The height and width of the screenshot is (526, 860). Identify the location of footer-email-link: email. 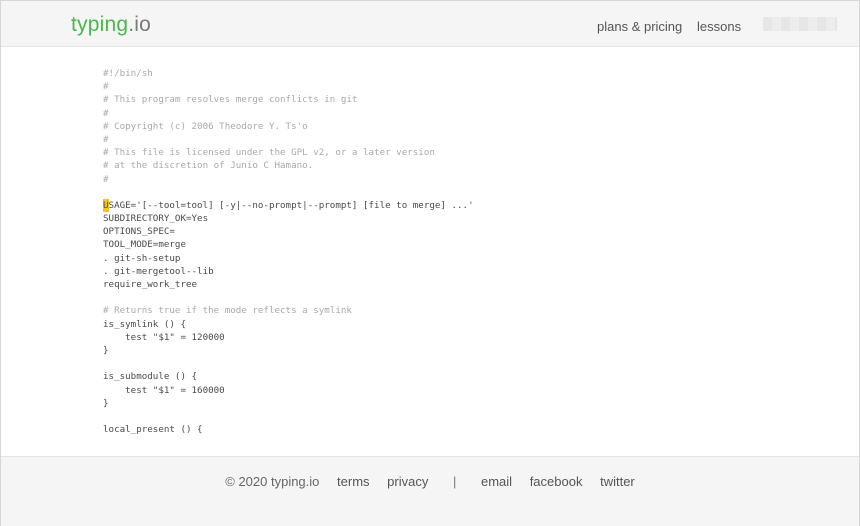
(496, 481).